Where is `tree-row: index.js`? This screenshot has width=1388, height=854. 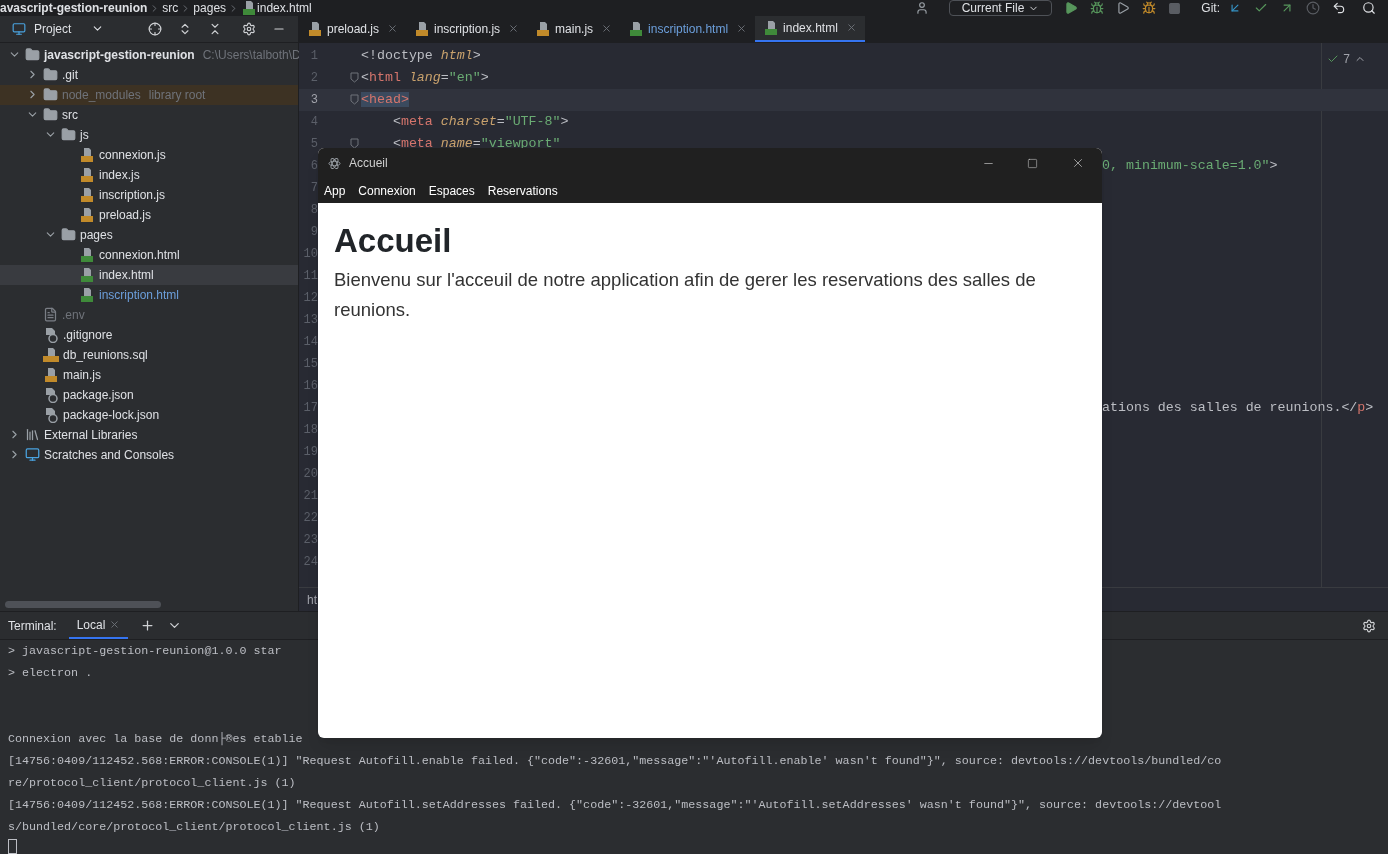
tree-row: index.js is located at coordinates (149, 174).